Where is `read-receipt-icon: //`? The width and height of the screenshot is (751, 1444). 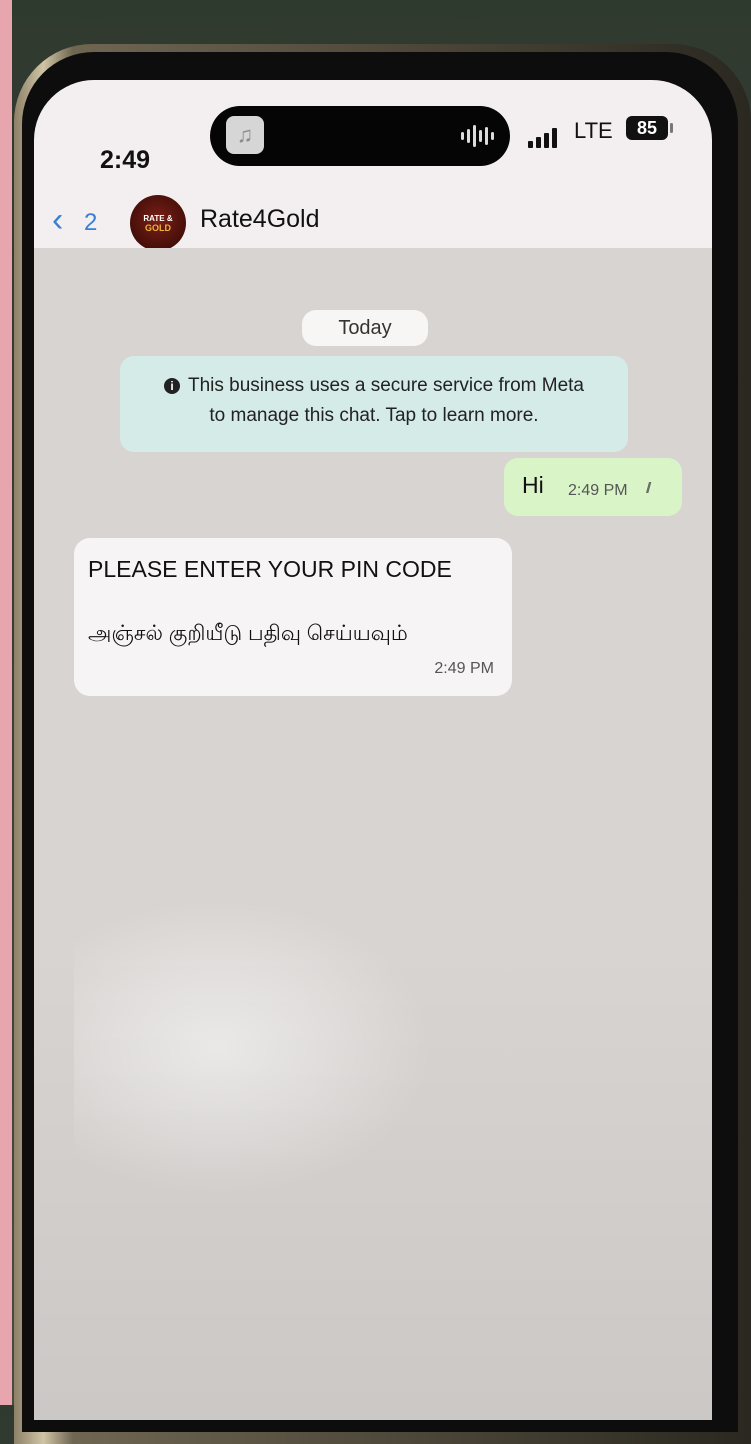
read-receipt-icon: // is located at coordinates (649, 488).